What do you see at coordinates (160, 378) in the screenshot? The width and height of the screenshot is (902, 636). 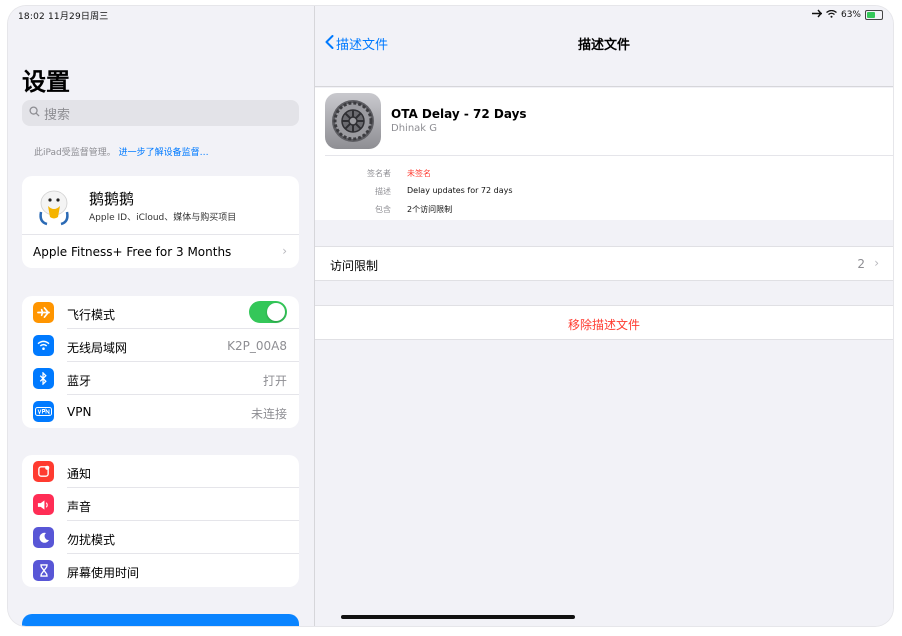 I see `sidebar-item-bluetooth: 蓝牙 打开` at bounding box center [160, 378].